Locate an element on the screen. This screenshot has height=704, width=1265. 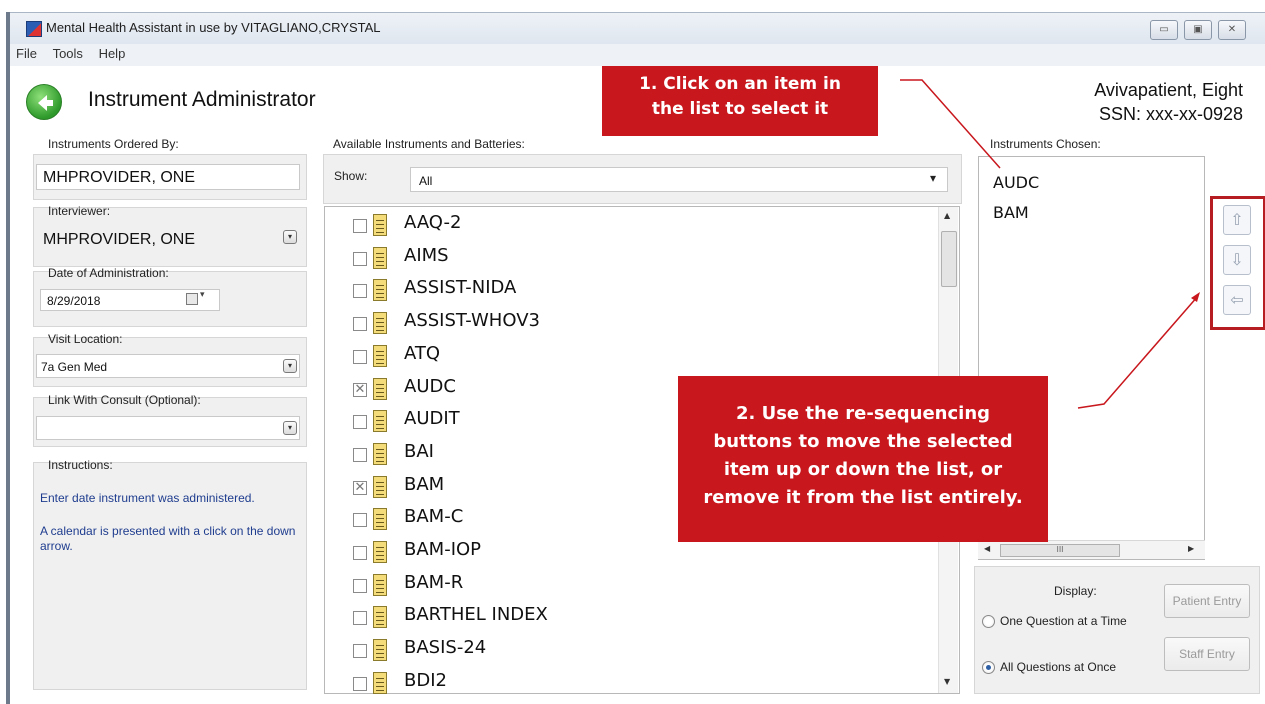
callout-1-line-1: 1. Click on an item in is located at coordinates (740, 84).